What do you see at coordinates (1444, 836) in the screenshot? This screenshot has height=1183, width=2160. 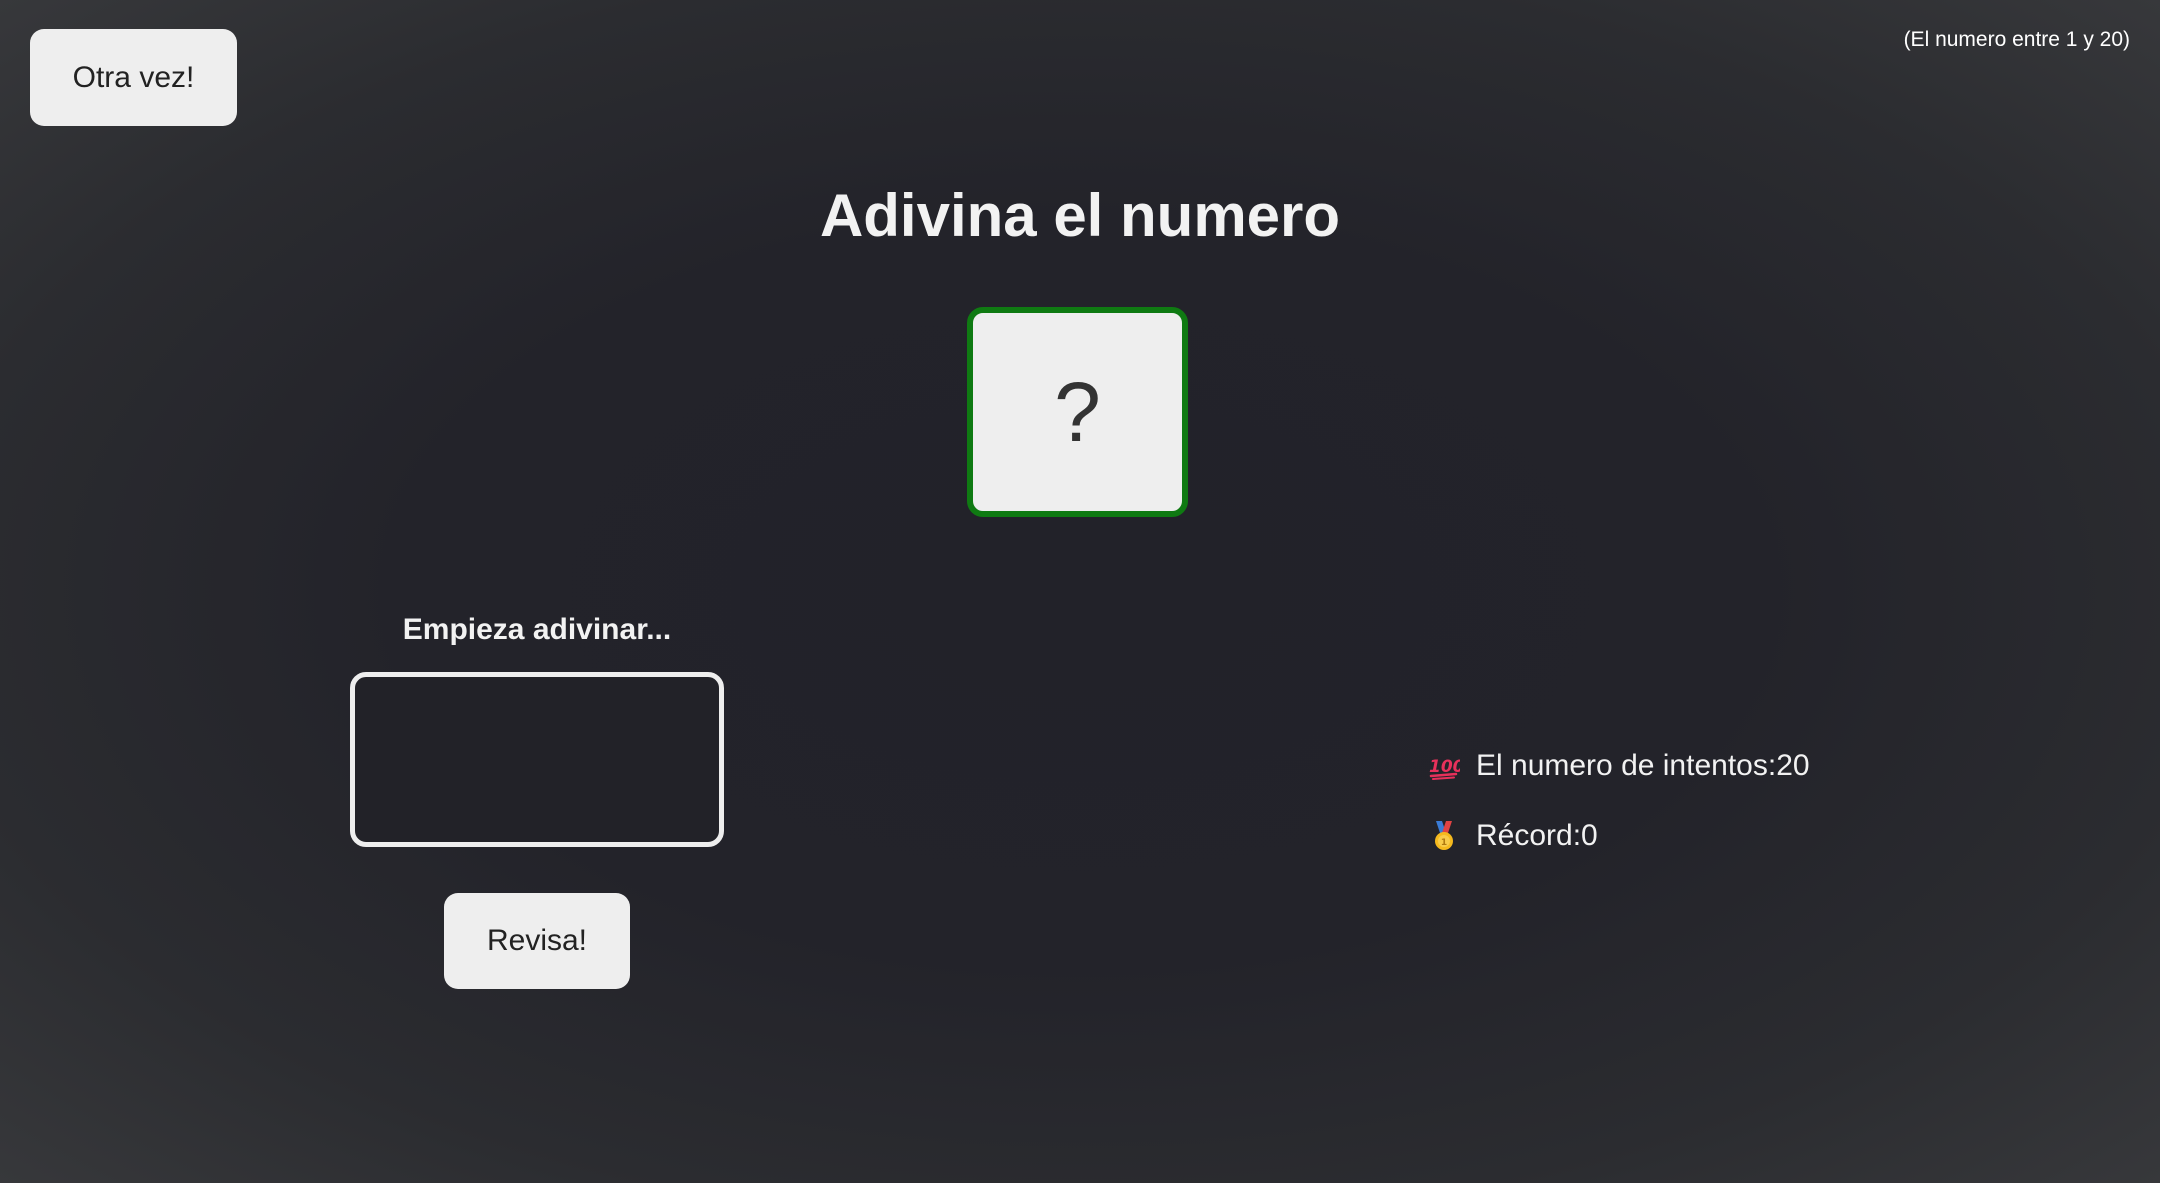 I see `medal-icon: 1` at bounding box center [1444, 836].